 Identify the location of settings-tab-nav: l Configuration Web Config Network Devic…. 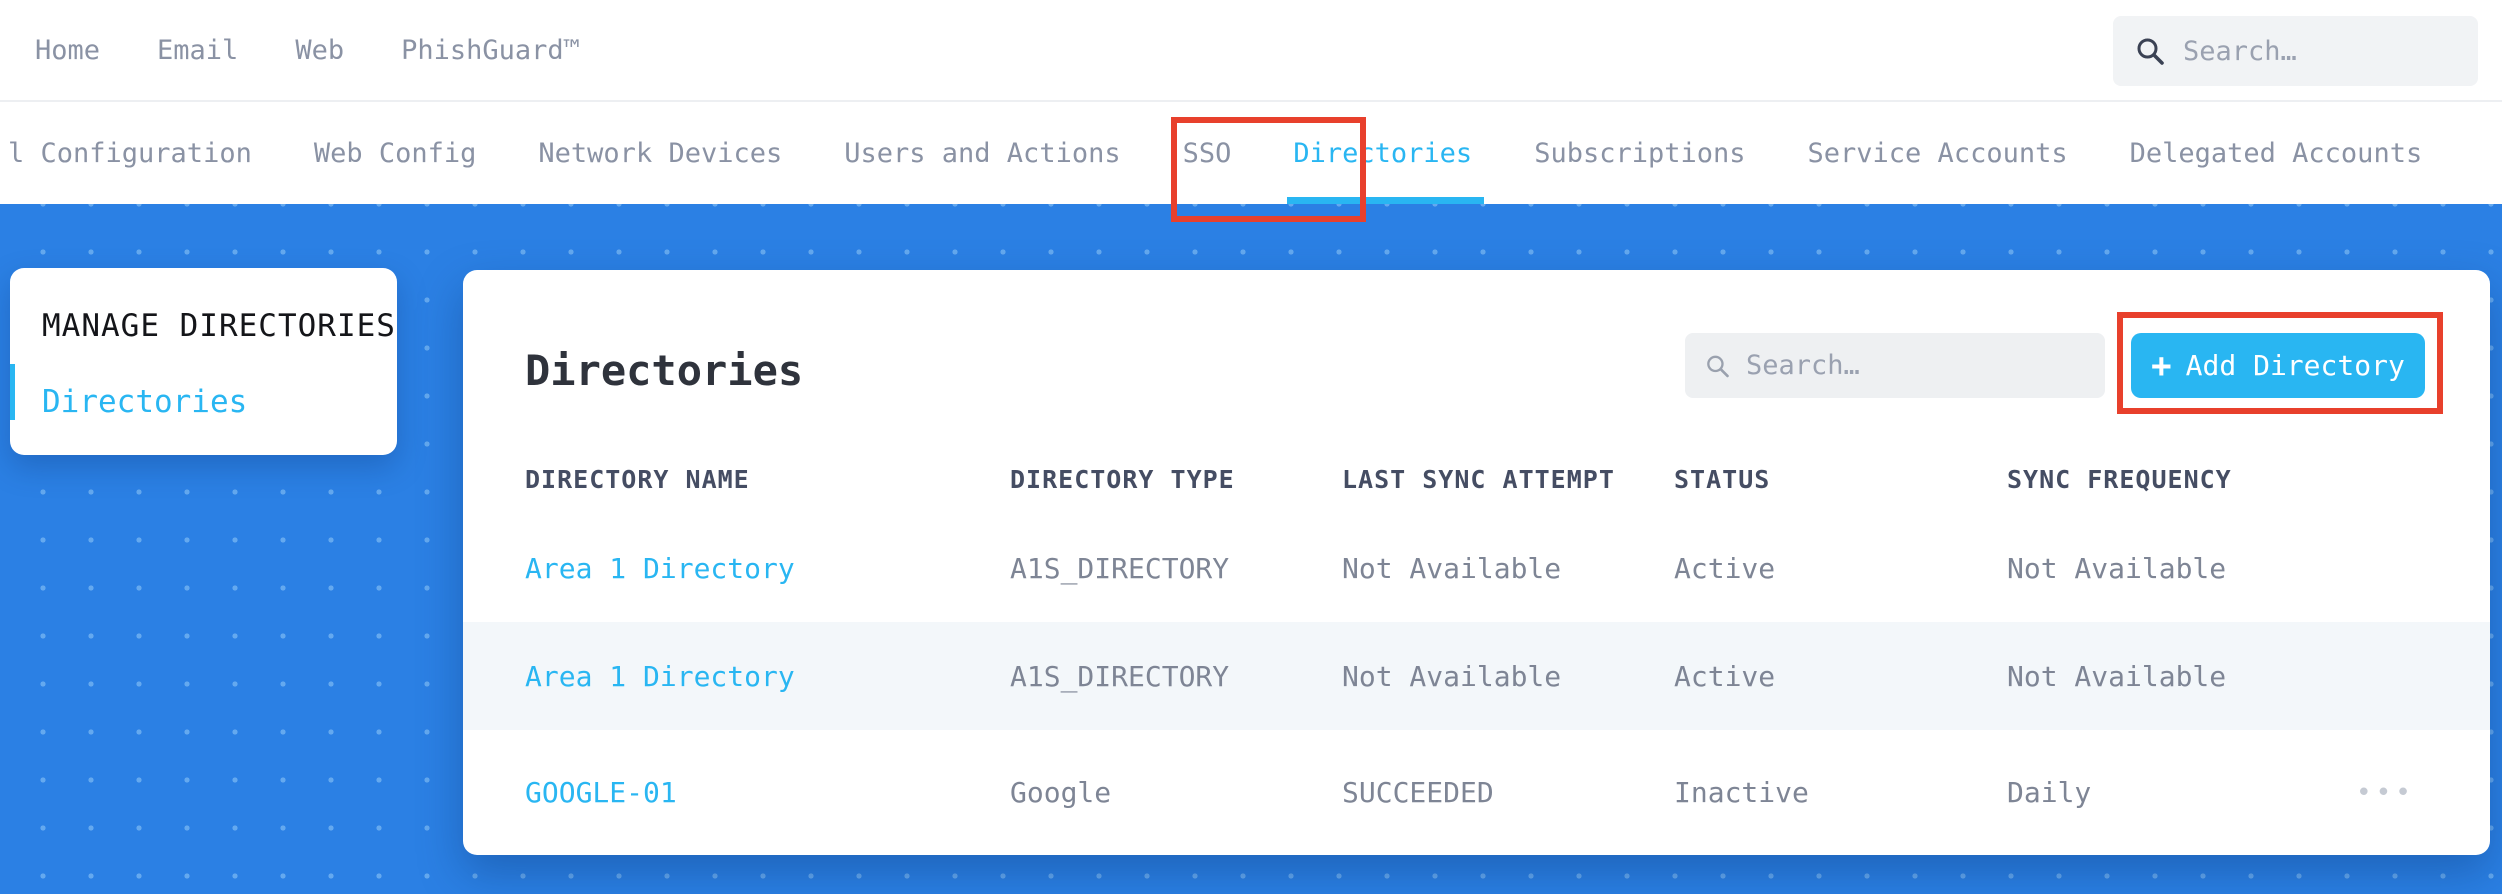
(1251, 153).